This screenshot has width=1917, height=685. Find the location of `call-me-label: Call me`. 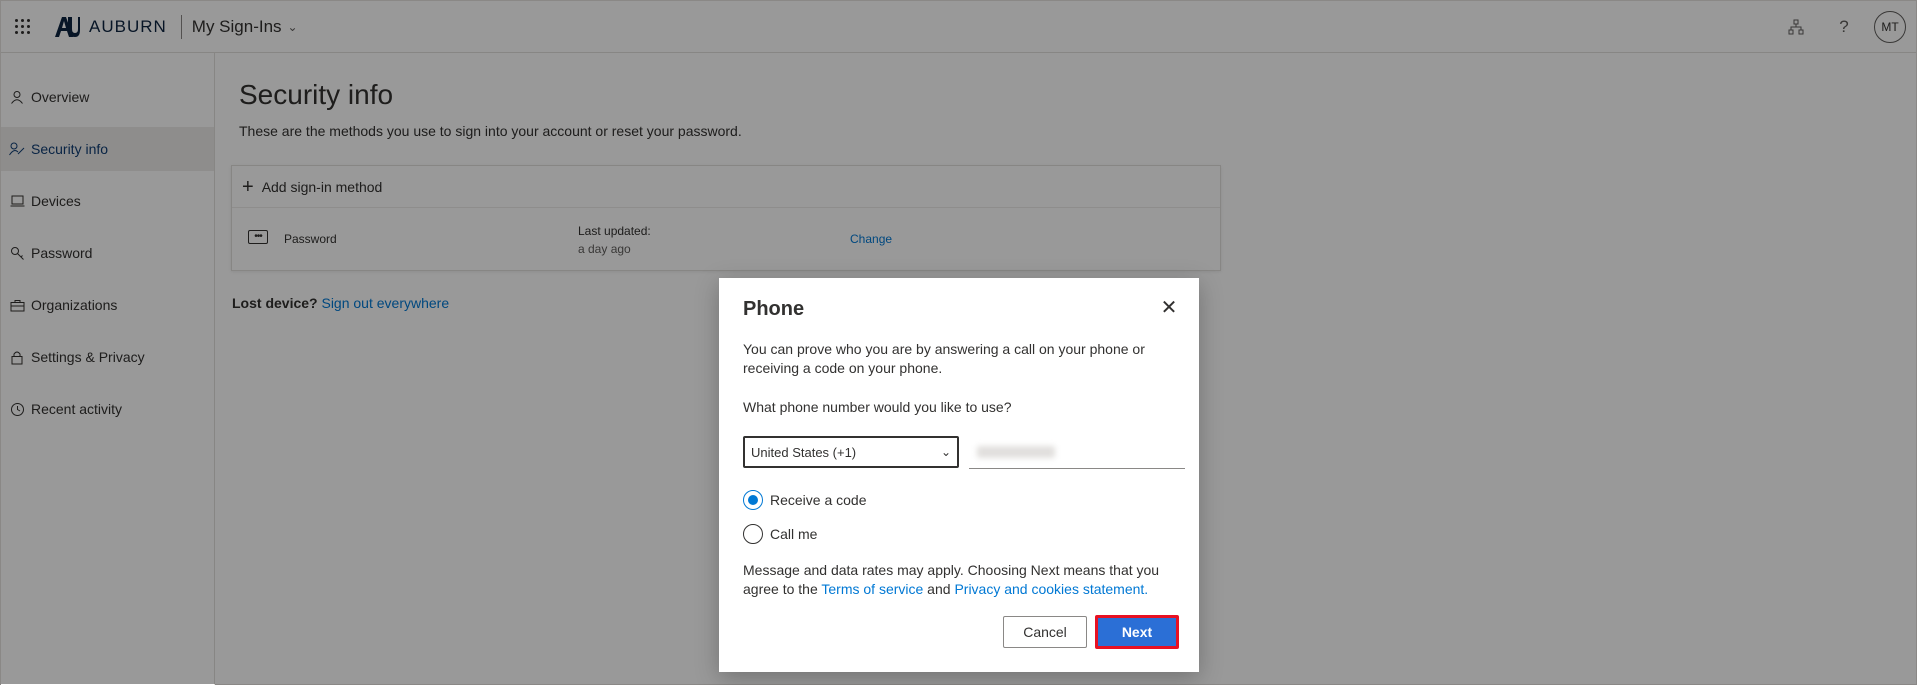

call-me-label: Call me is located at coordinates (794, 534).